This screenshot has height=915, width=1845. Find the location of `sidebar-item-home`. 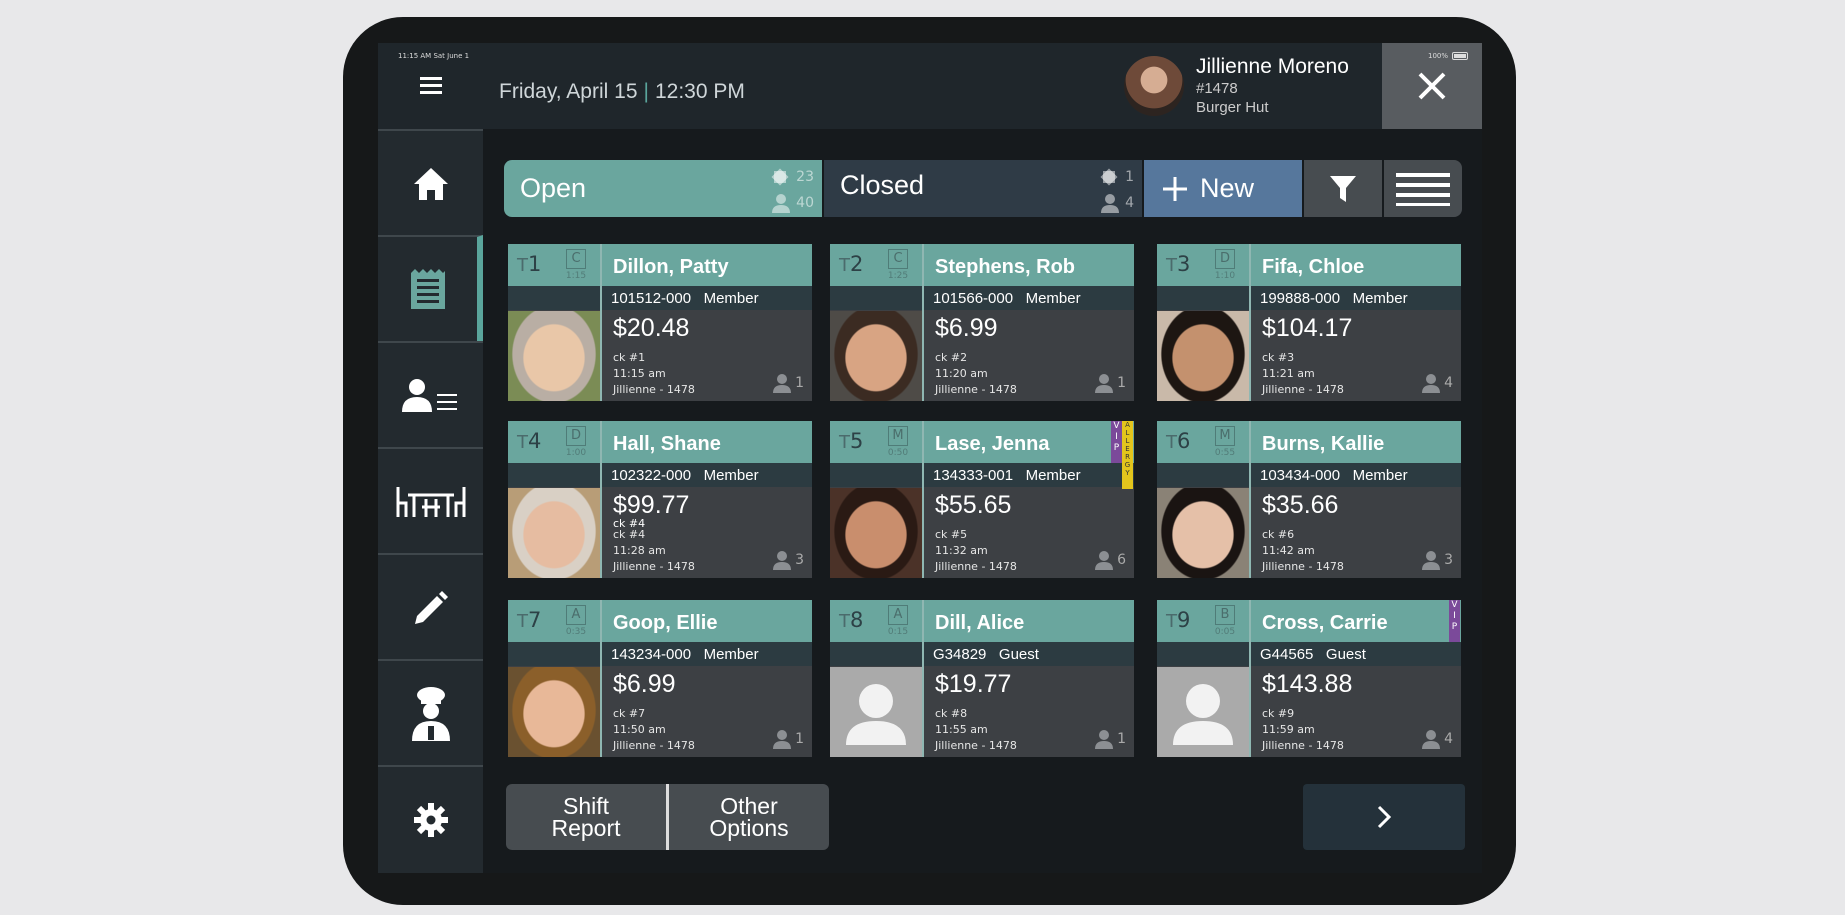

sidebar-item-home is located at coordinates (430, 183).